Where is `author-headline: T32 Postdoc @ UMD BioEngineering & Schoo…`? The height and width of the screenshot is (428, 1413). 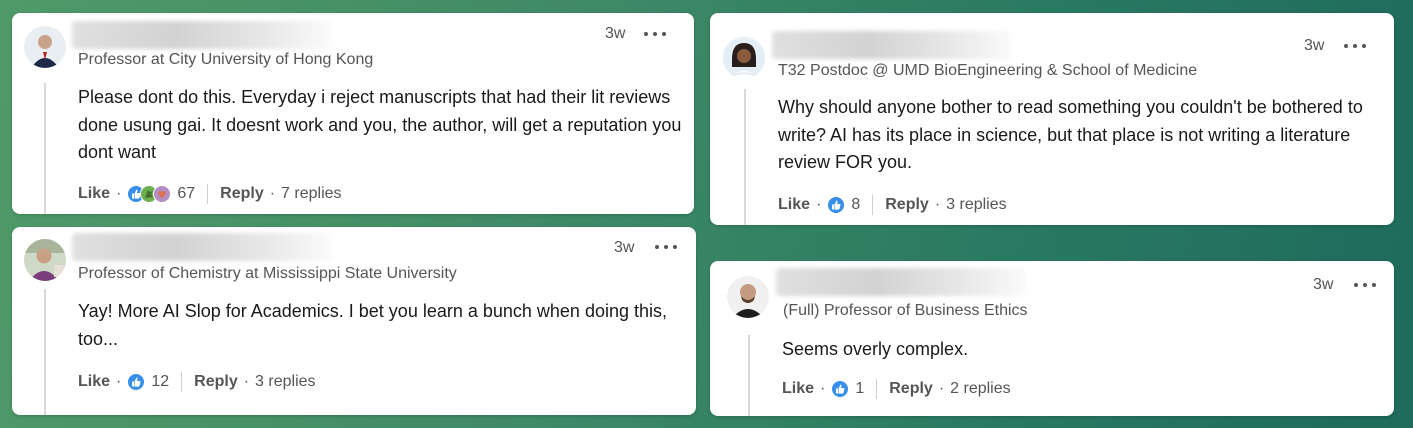
author-headline: T32 Postdoc @ UMD BioEngineering & Schoo… is located at coordinates (988, 70).